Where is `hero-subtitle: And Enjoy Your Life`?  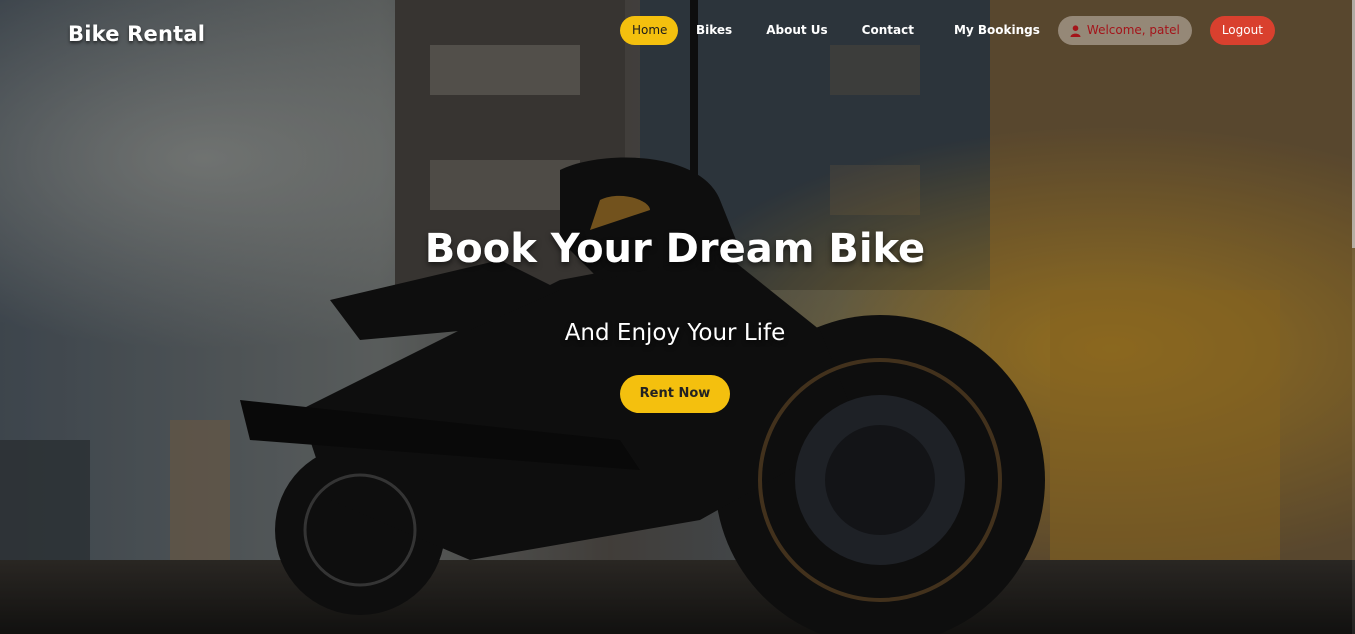 hero-subtitle: And Enjoy Your Life is located at coordinates (675, 333).